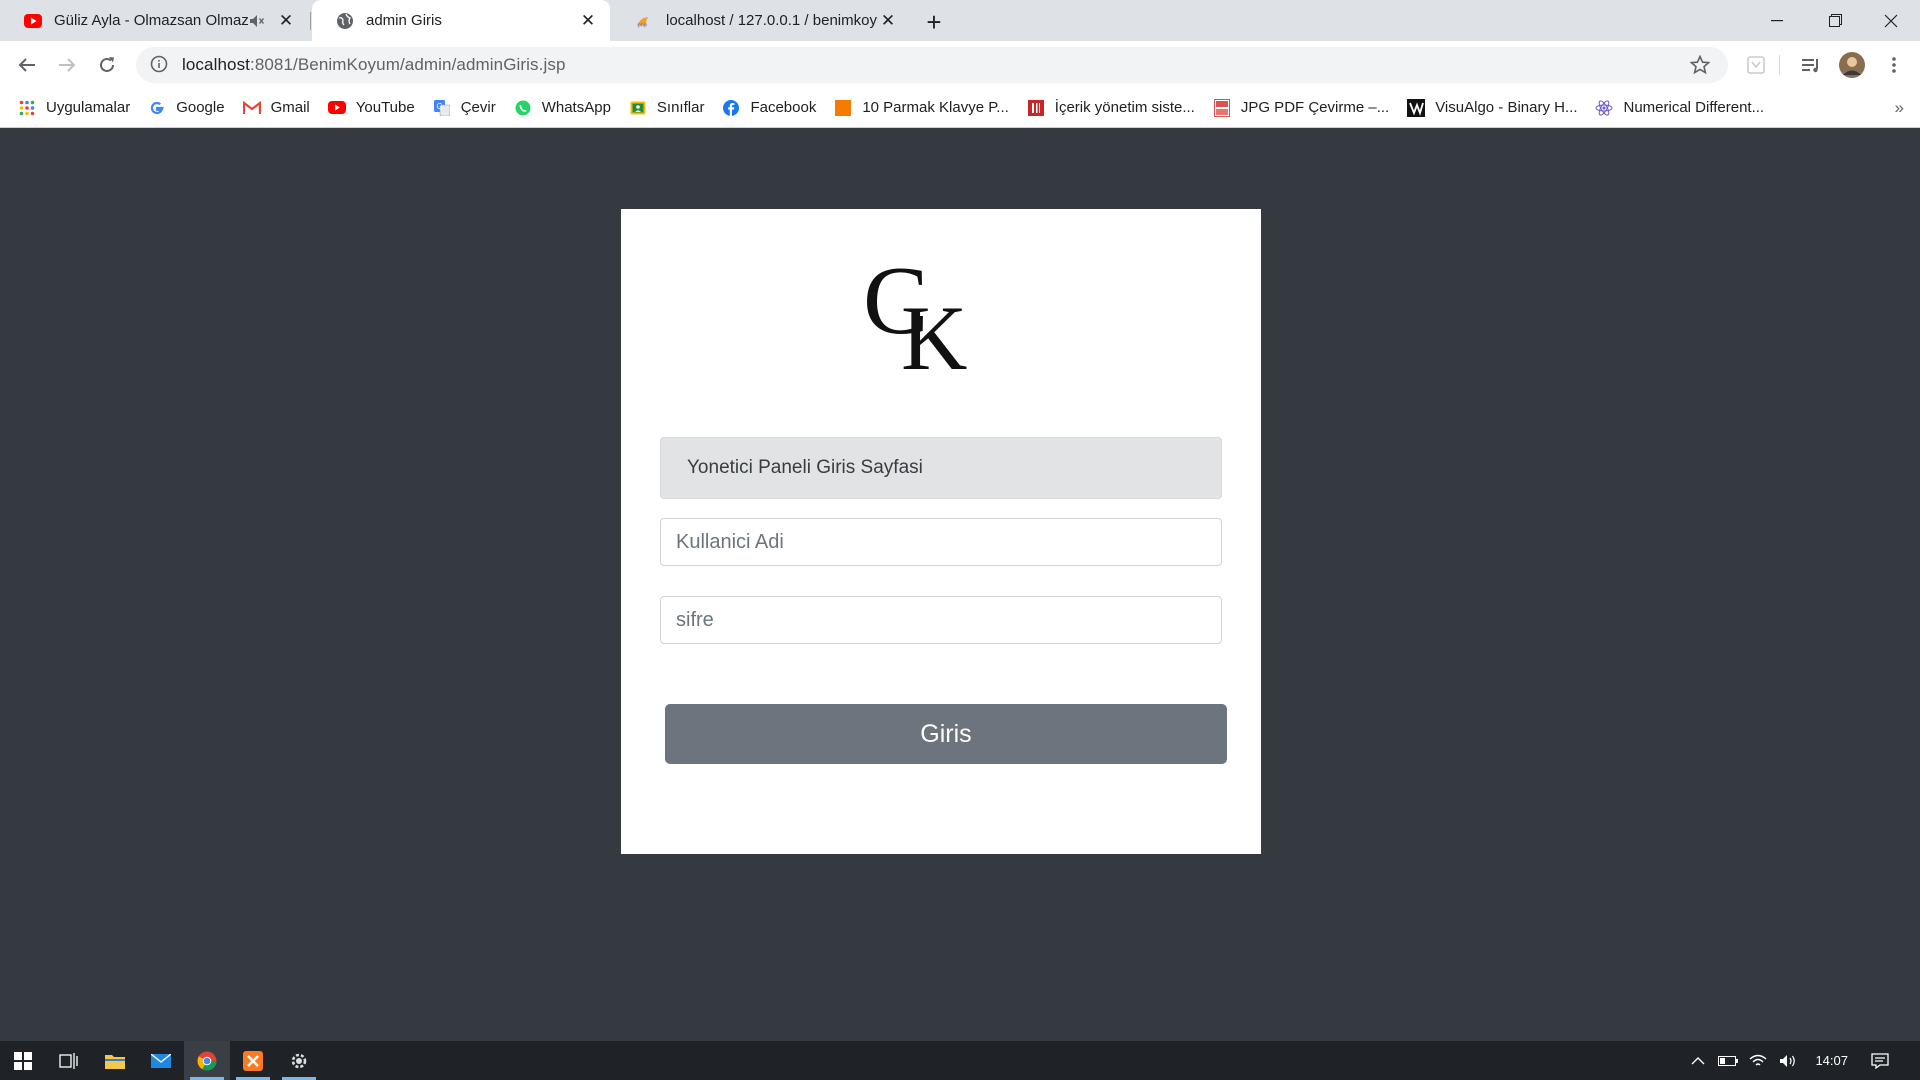  I want to click on tab-youtube: Güliz Ayla - Olmazsan Olmaz ✕, so click(154, 20).